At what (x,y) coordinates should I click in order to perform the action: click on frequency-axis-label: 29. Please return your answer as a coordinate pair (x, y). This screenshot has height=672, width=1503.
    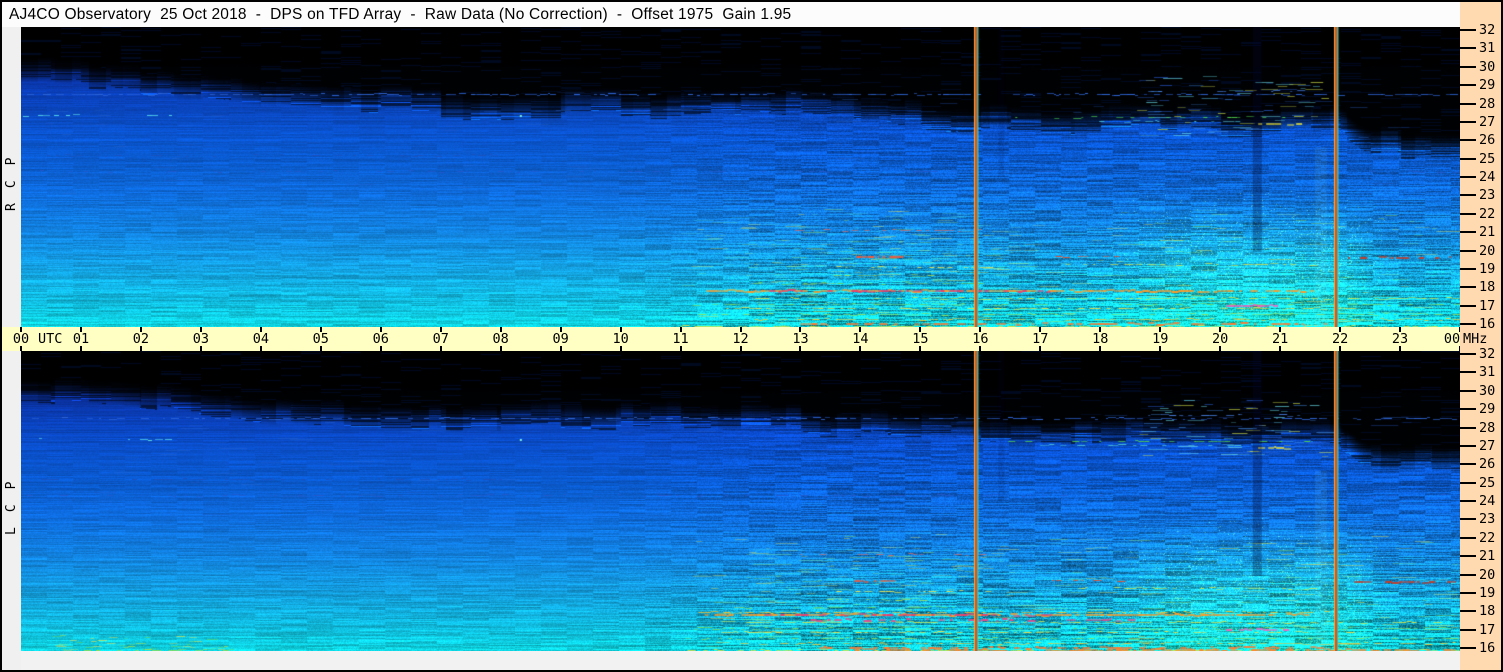
    Looking at the image, I should click on (1487, 409).